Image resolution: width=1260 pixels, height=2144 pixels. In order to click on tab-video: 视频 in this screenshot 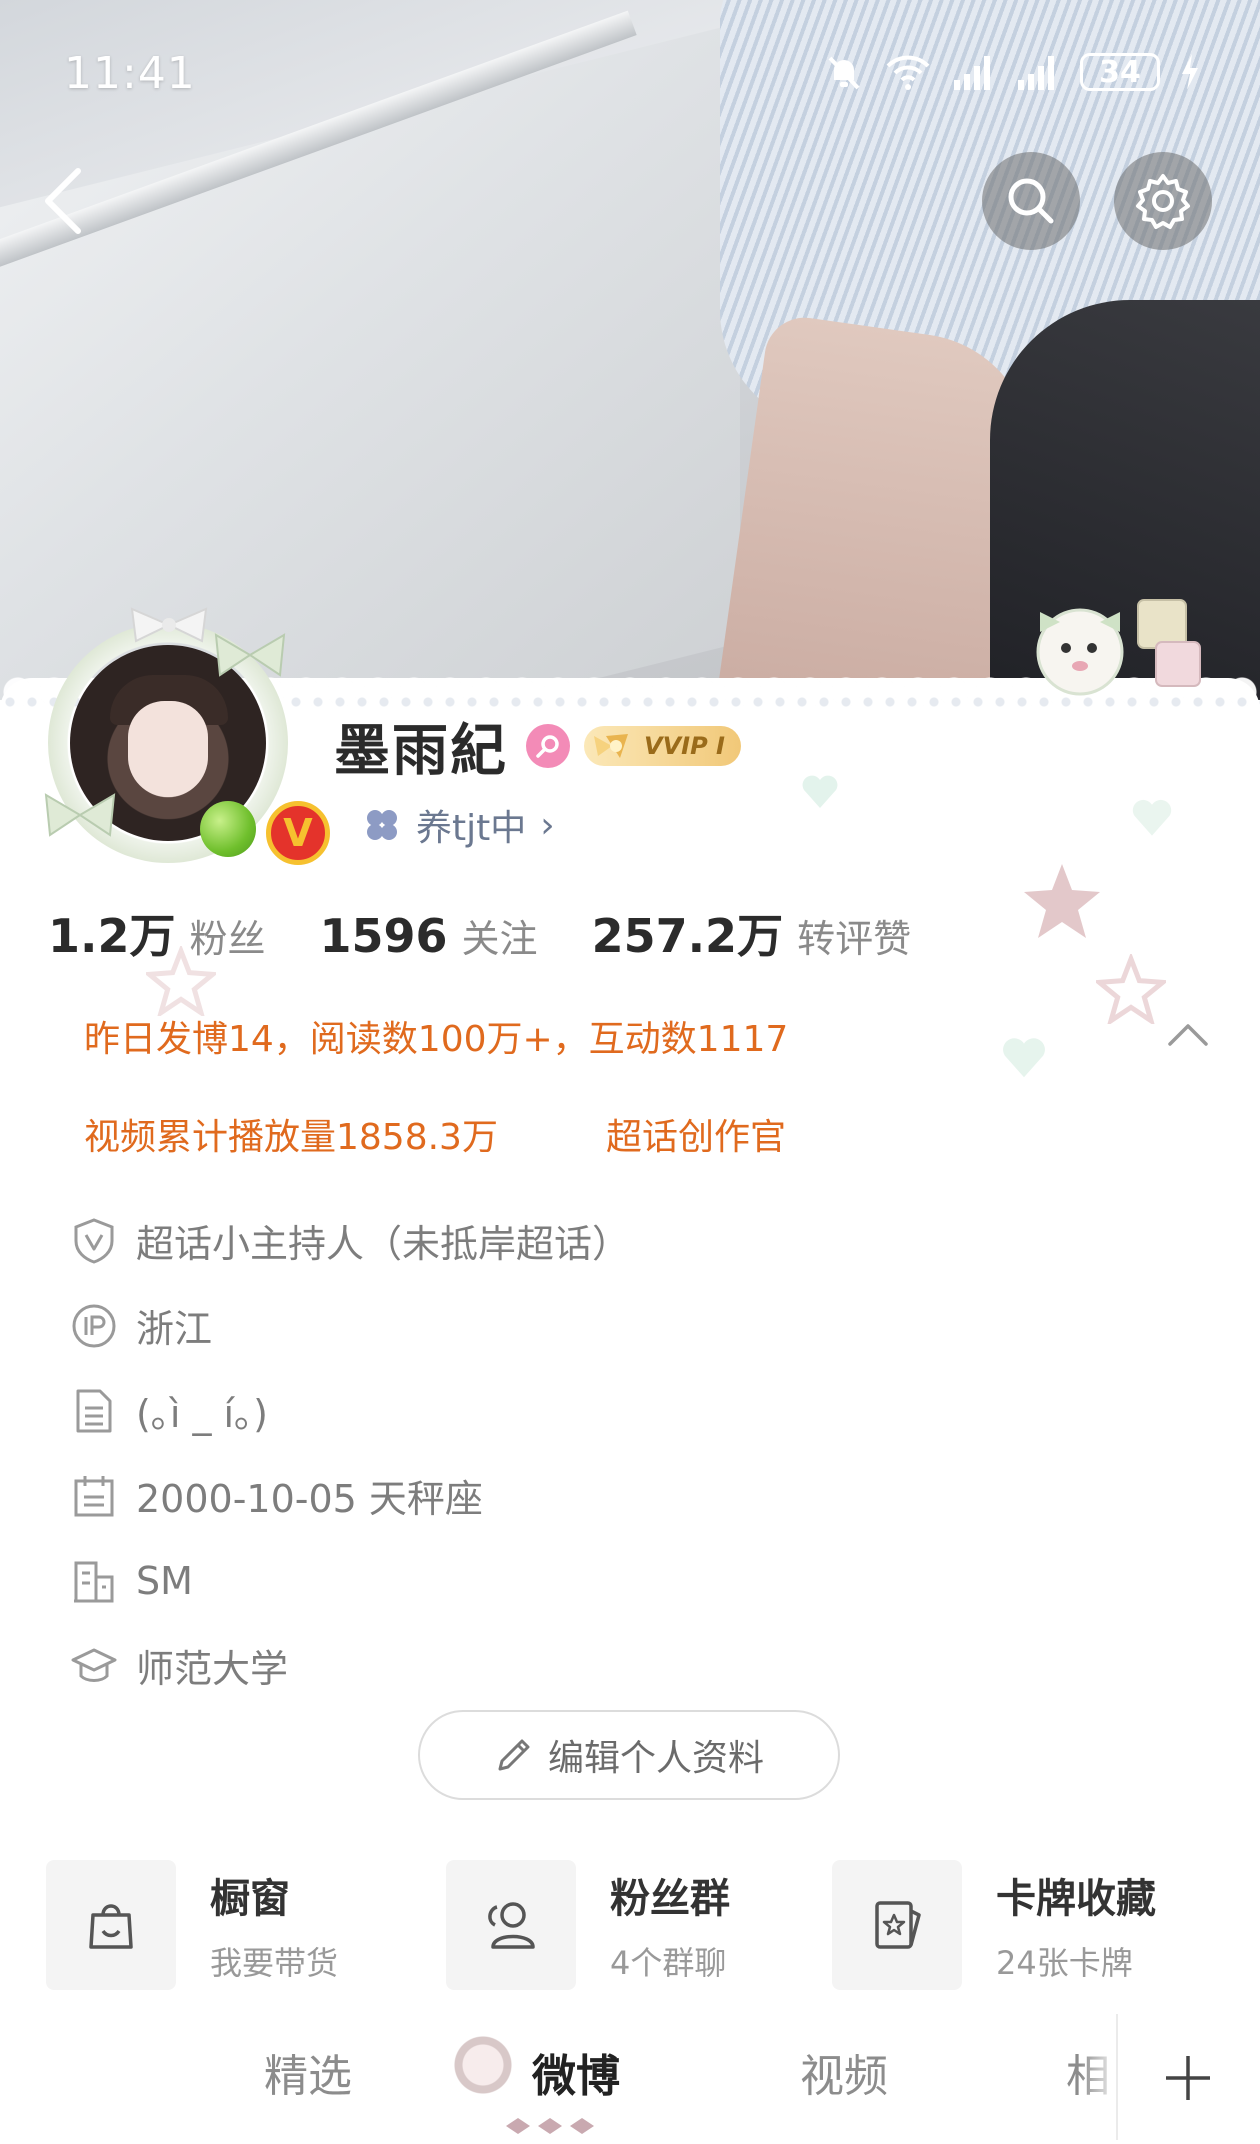, I will do `click(844, 2072)`.